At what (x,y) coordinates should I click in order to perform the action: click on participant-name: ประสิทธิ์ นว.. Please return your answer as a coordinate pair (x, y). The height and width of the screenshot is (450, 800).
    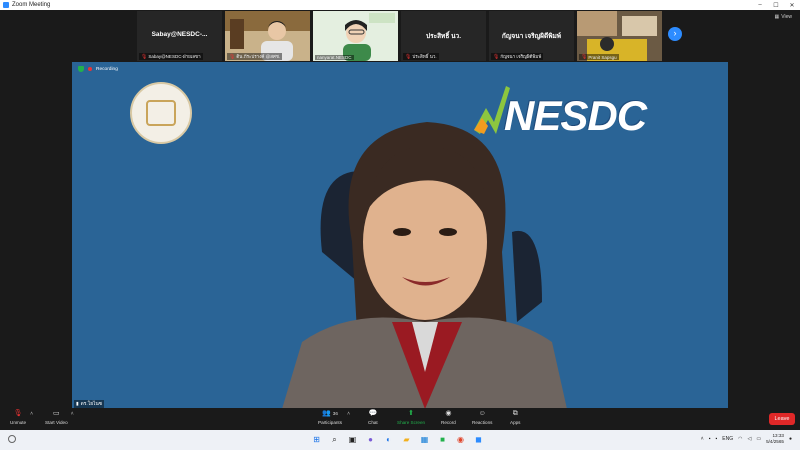
    Looking at the image, I should click on (443, 36).